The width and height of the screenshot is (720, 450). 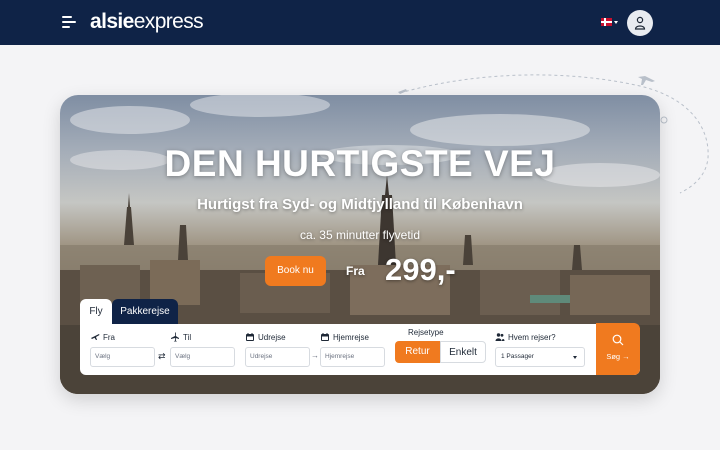 What do you see at coordinates (606, 22) in the screenshot?
I see `dk-flag-icon` at bounding box center [606, 22].